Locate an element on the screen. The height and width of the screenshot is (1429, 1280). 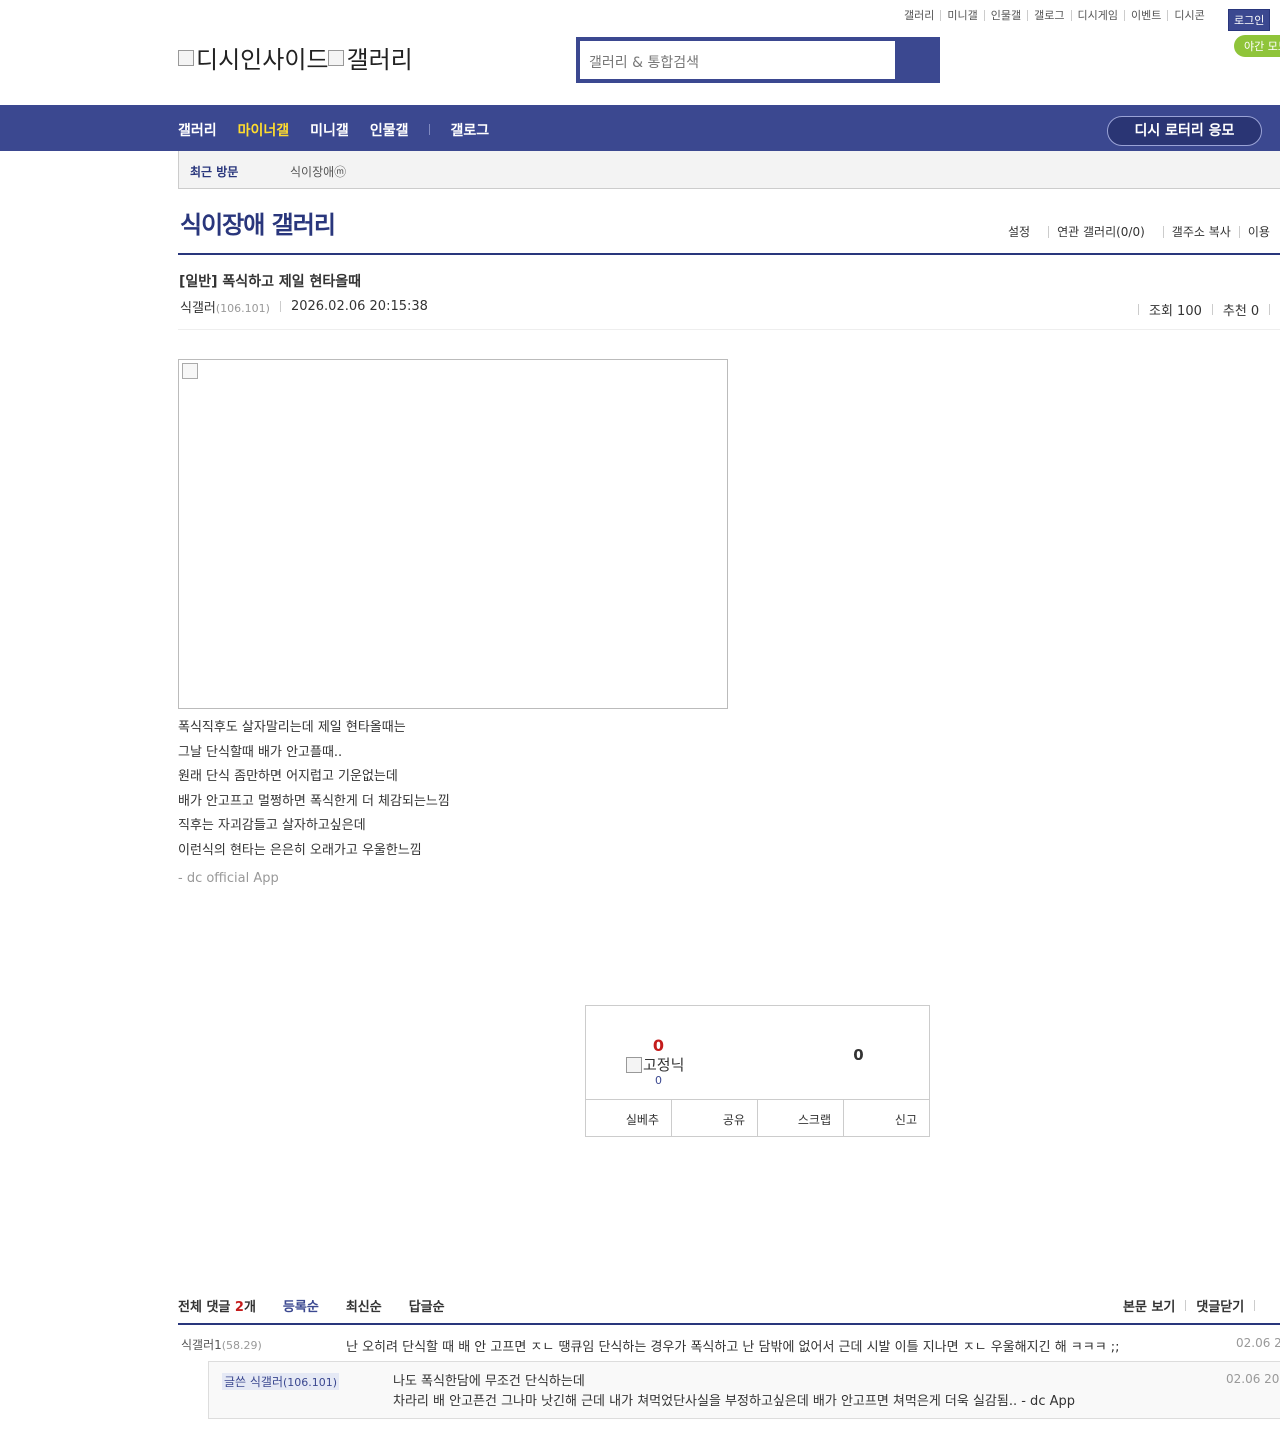
lotto-button: 디시 로터리 응모 is located at coordinates (1184, 131).